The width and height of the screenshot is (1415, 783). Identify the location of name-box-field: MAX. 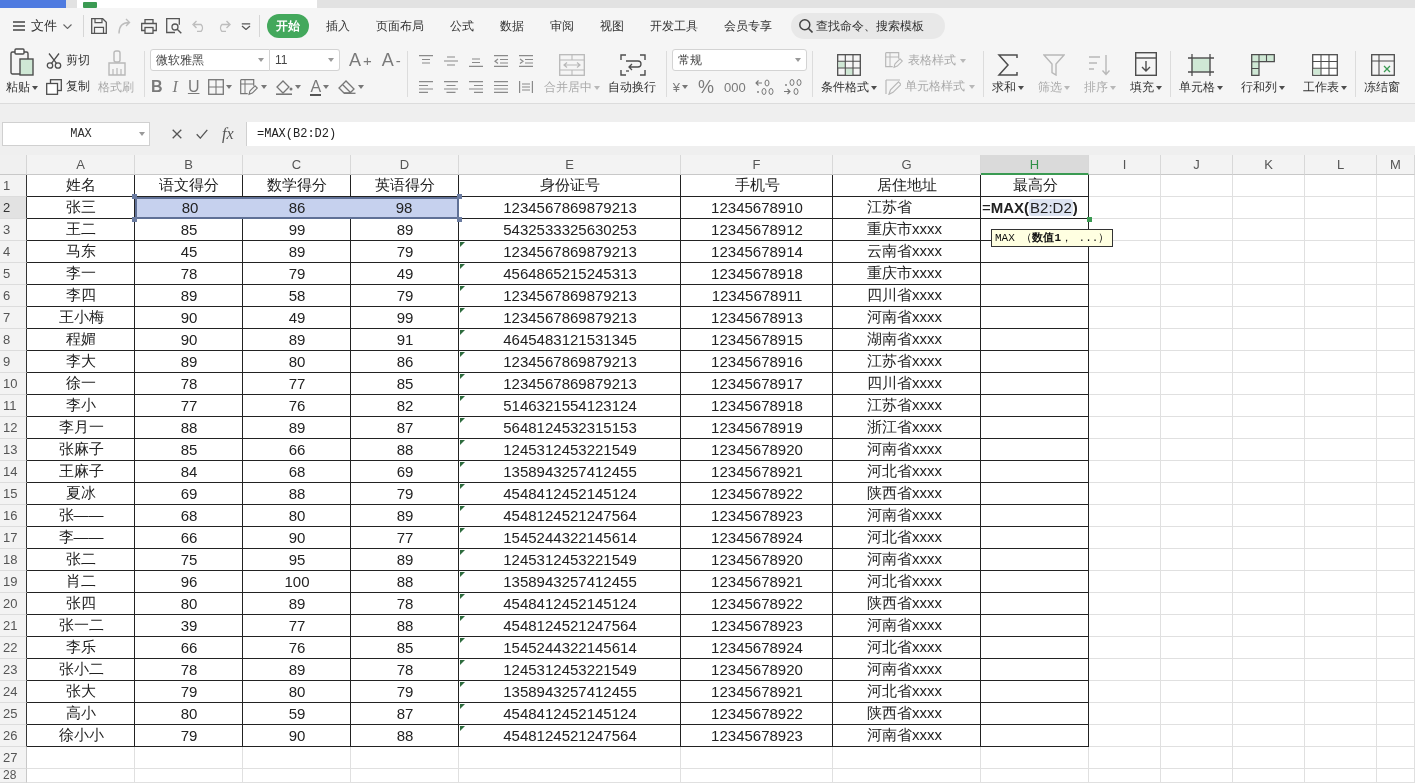
(76, 134).